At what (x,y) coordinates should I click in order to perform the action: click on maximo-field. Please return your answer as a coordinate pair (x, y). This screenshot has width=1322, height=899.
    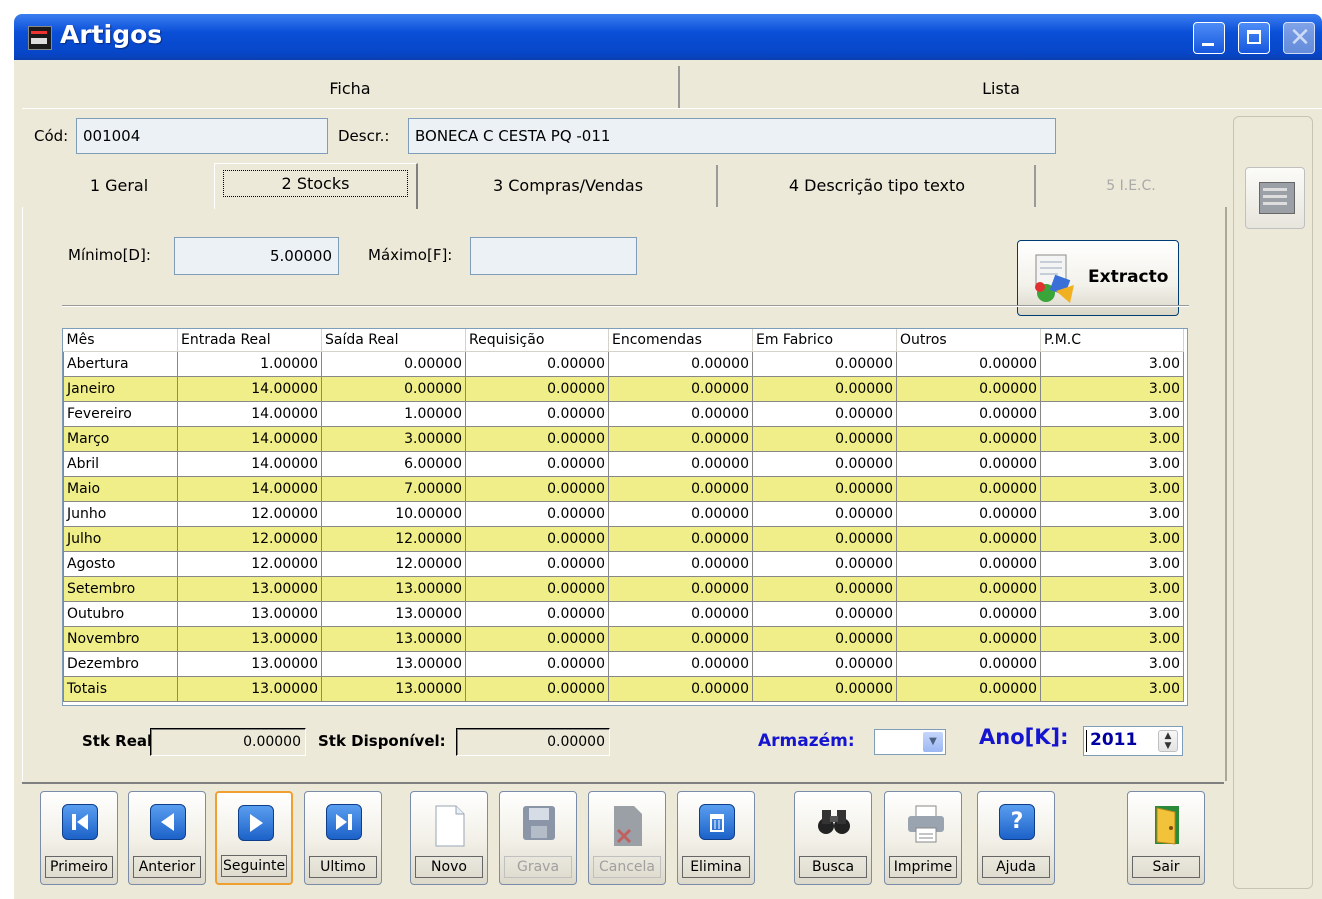
    Looking at the image, I should click on (553, 256).